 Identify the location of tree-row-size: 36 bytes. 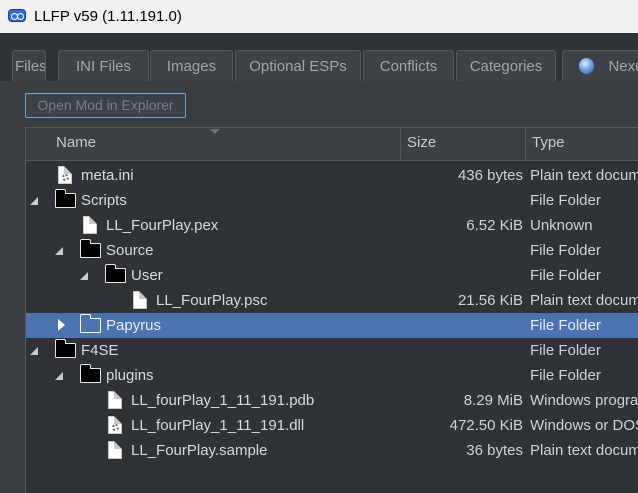
(494, 450).